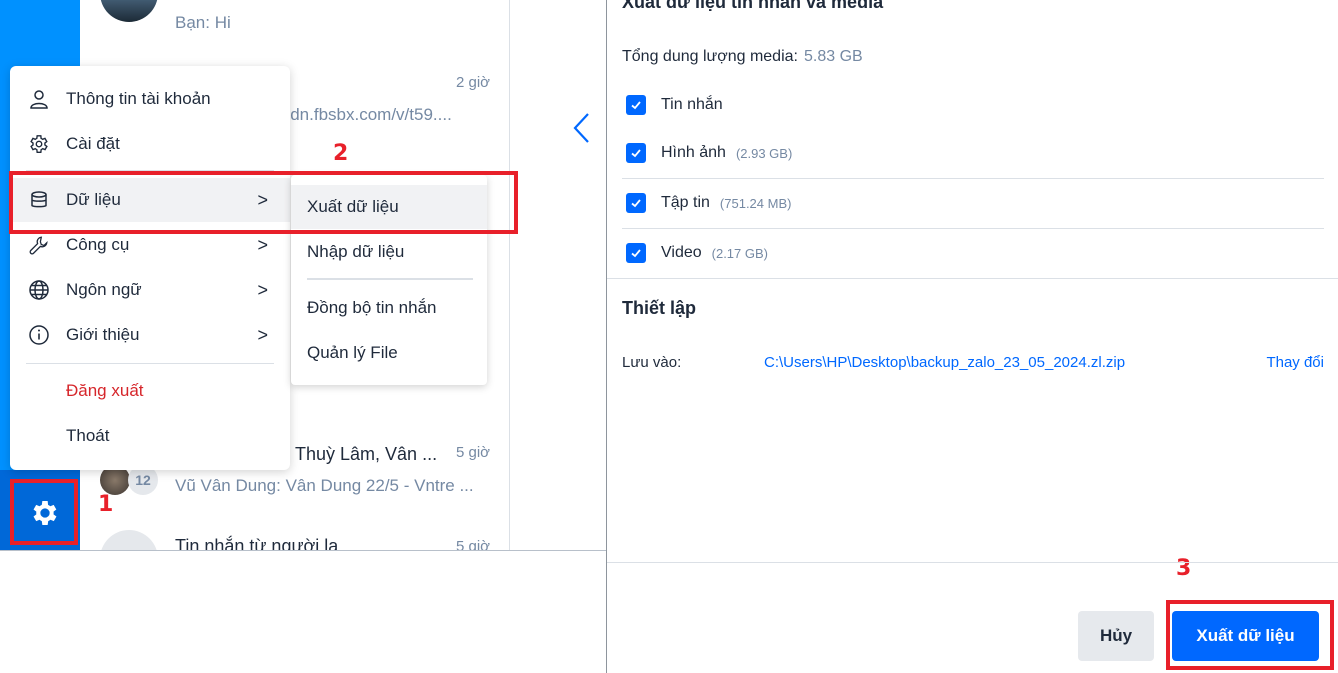 Image resolution: width=1338 pixels, height=673 pixels. What do you see at coordinates (138, 98) in the screenshot?
I see `menu-item-label: Thông tin tài khoản` at bounding box center [138, 98].